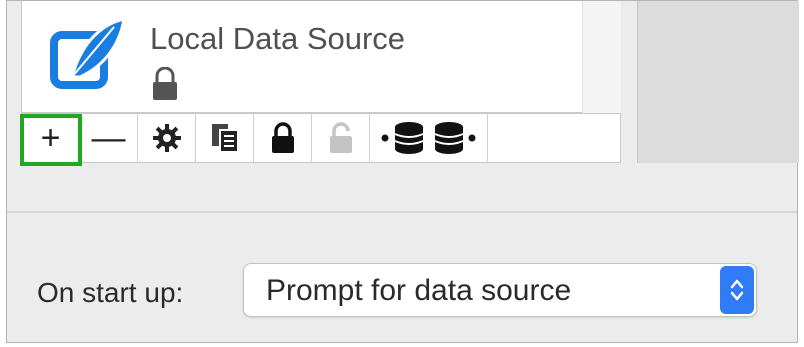  I want to click on detail-pane, so click(718, 82).